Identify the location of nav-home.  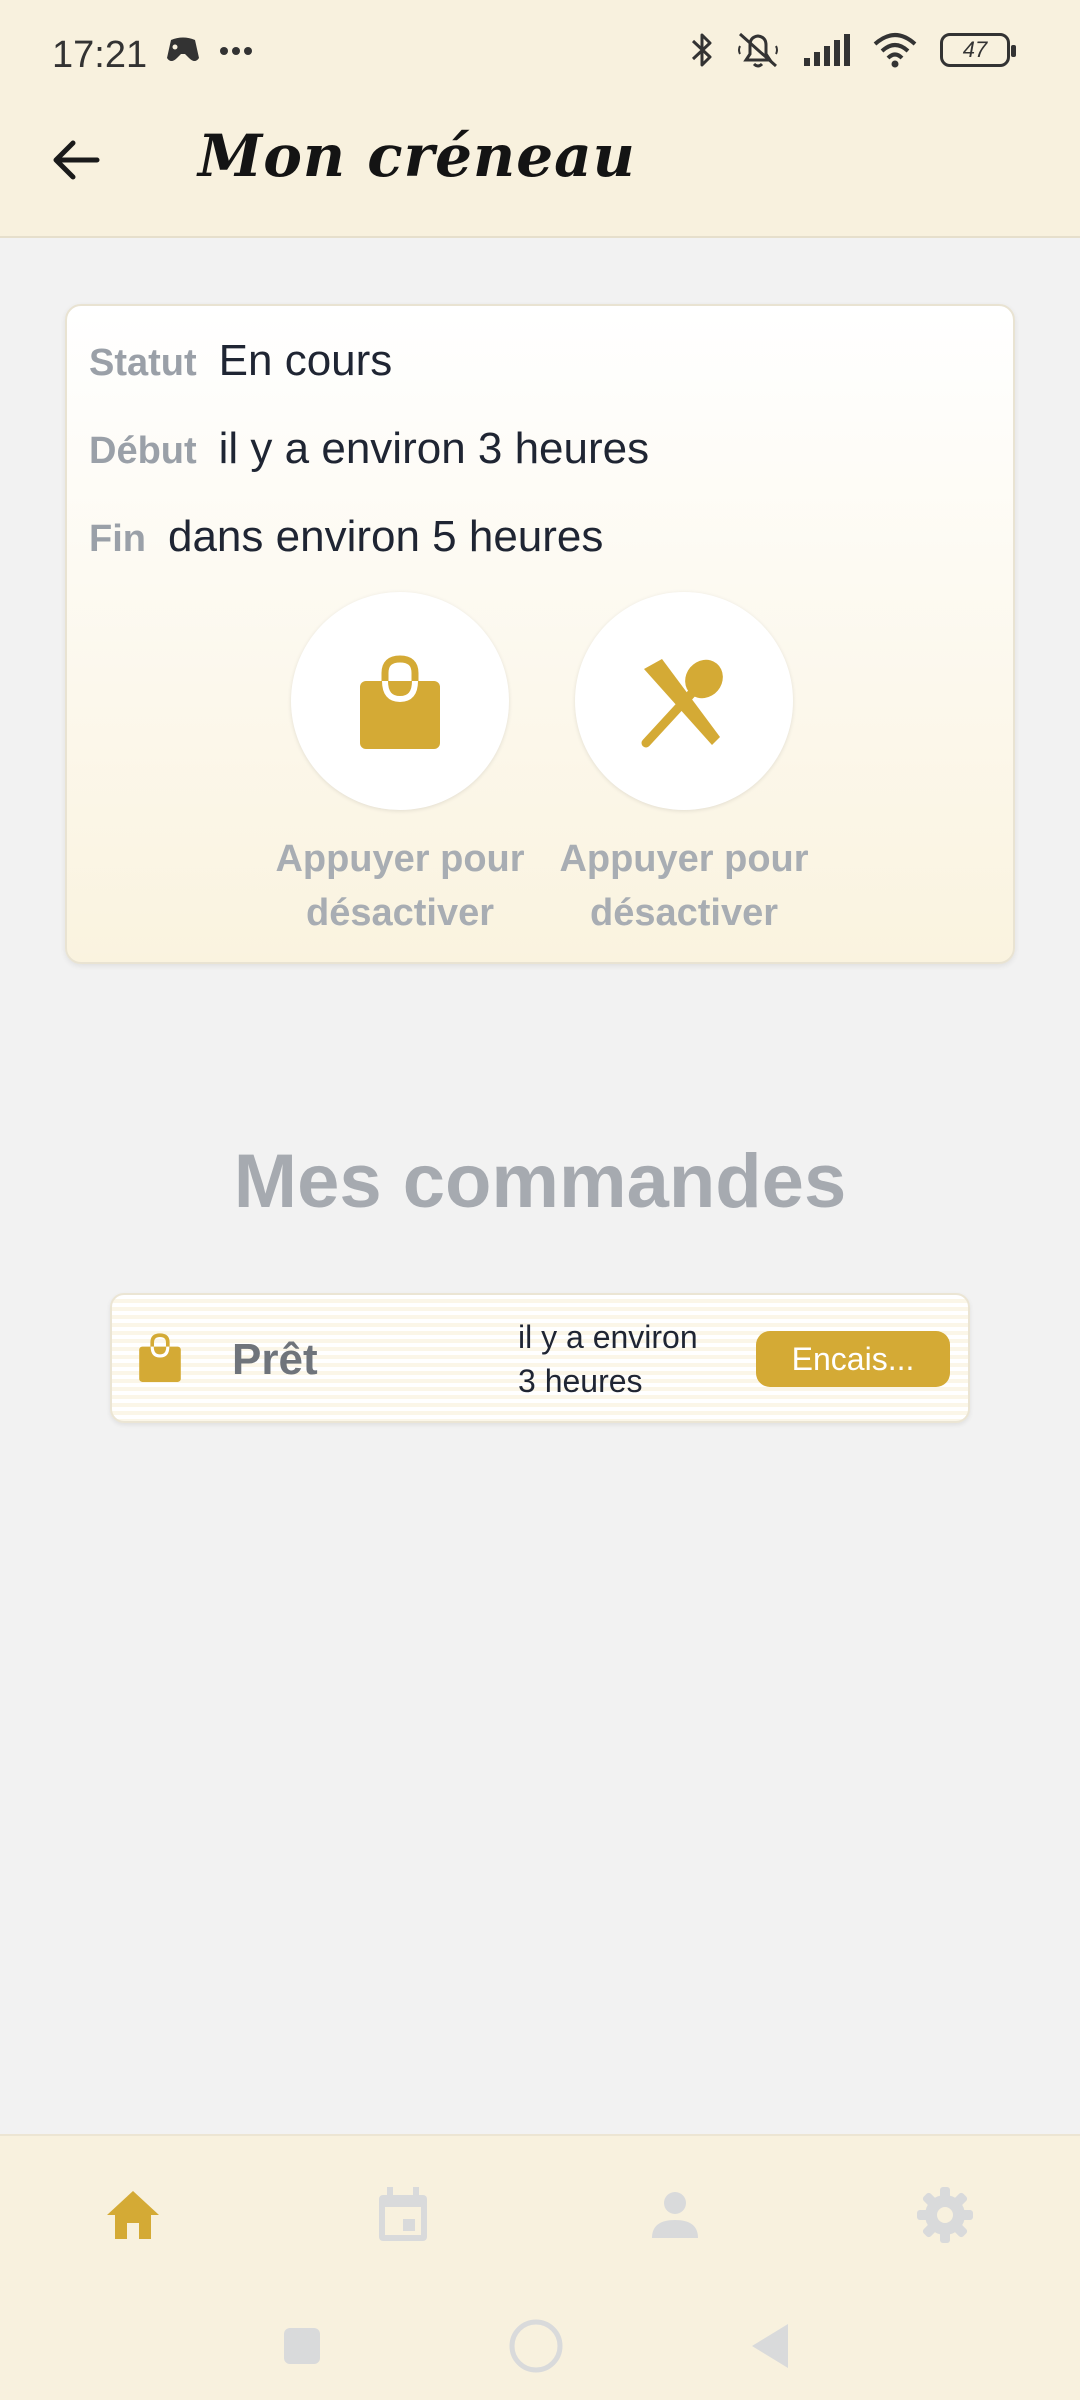
(133, 2215).